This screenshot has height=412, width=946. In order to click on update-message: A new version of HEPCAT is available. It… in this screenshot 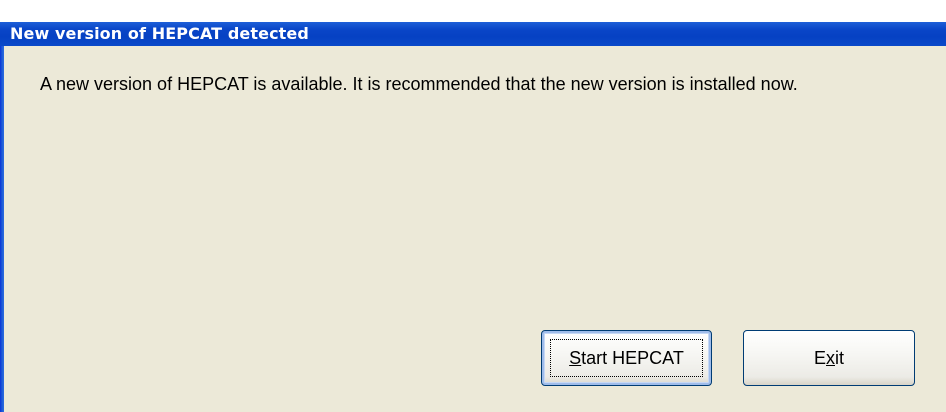, I will do `click(419, 84)`.